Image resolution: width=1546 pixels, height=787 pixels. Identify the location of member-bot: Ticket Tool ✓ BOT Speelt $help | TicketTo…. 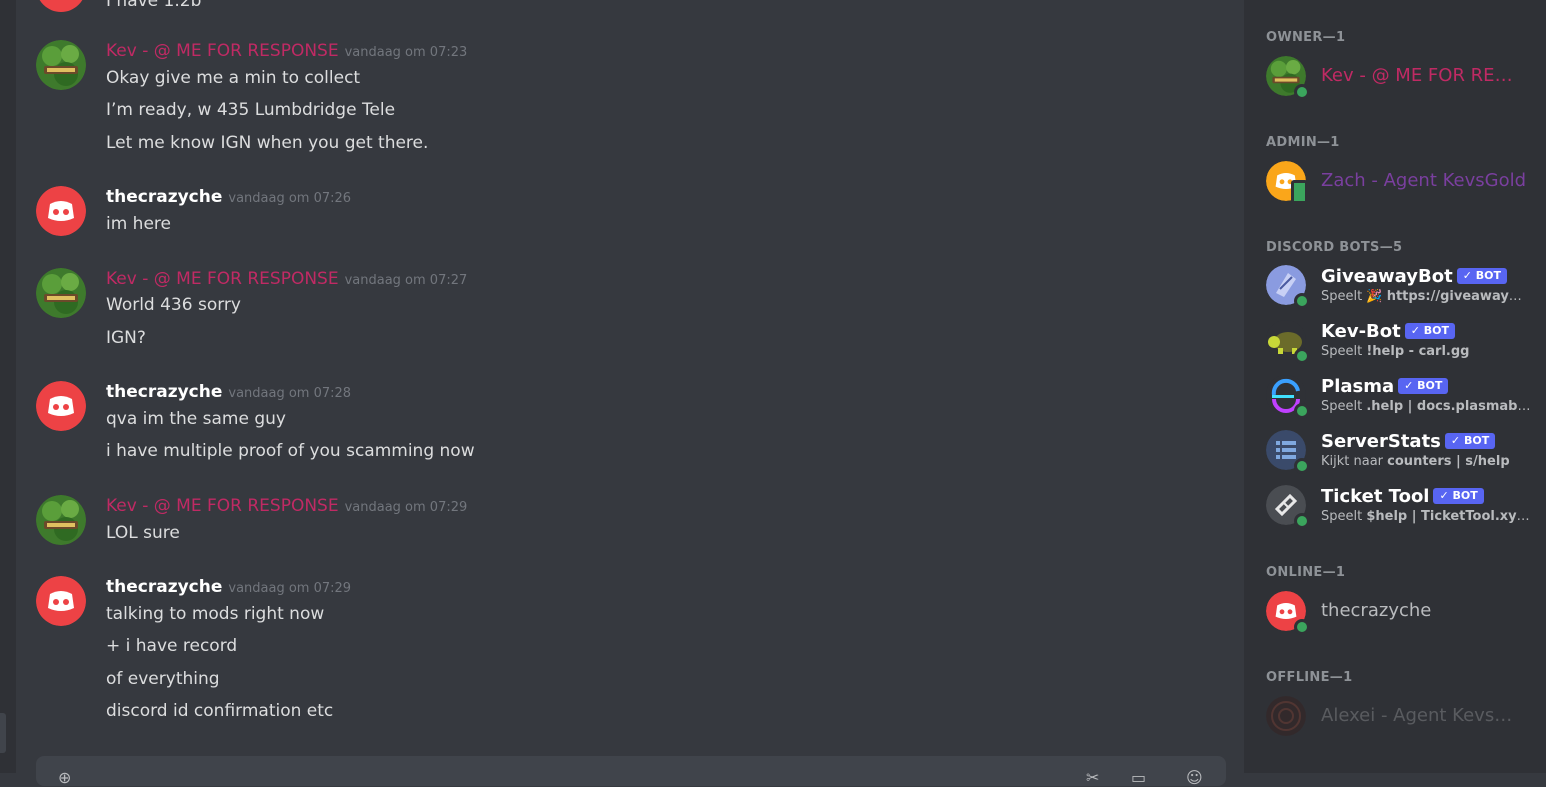
(1403, 507).